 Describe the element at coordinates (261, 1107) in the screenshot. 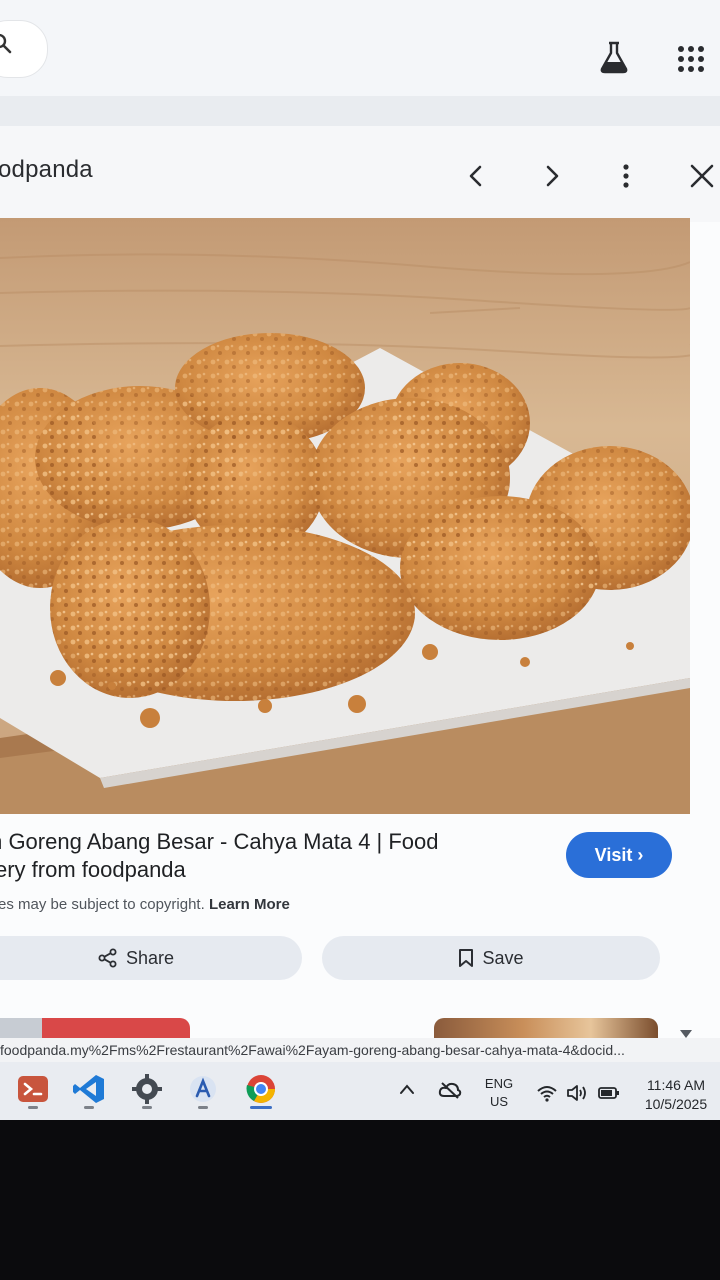

I see `app-active-indicator` at that location.